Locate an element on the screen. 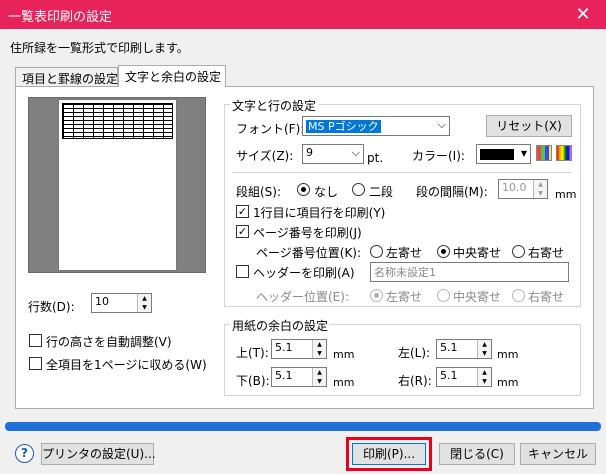  progress-bar is located at coordinates (303, 426).